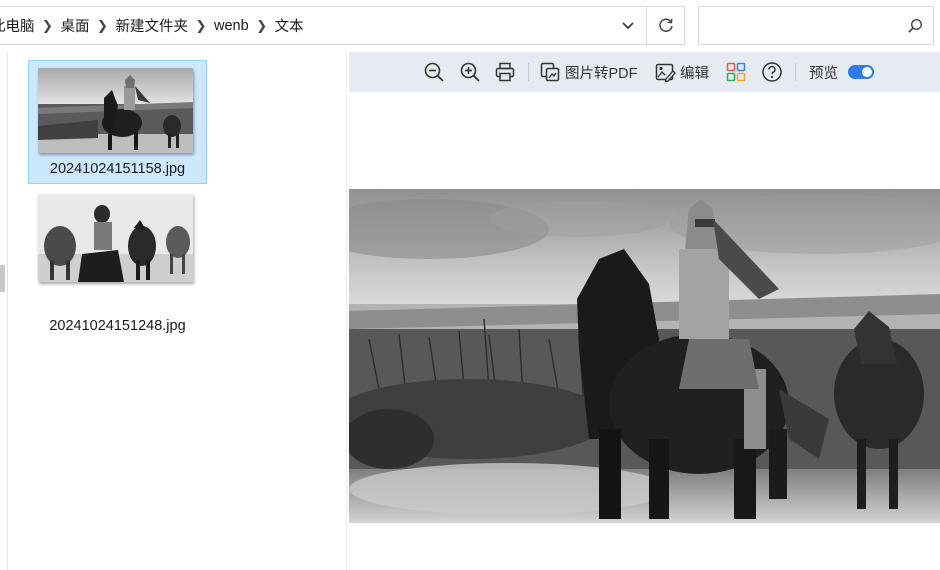 The height and width of the screenshot is (570, 940). I want to click on search-button, so click(915, 26).